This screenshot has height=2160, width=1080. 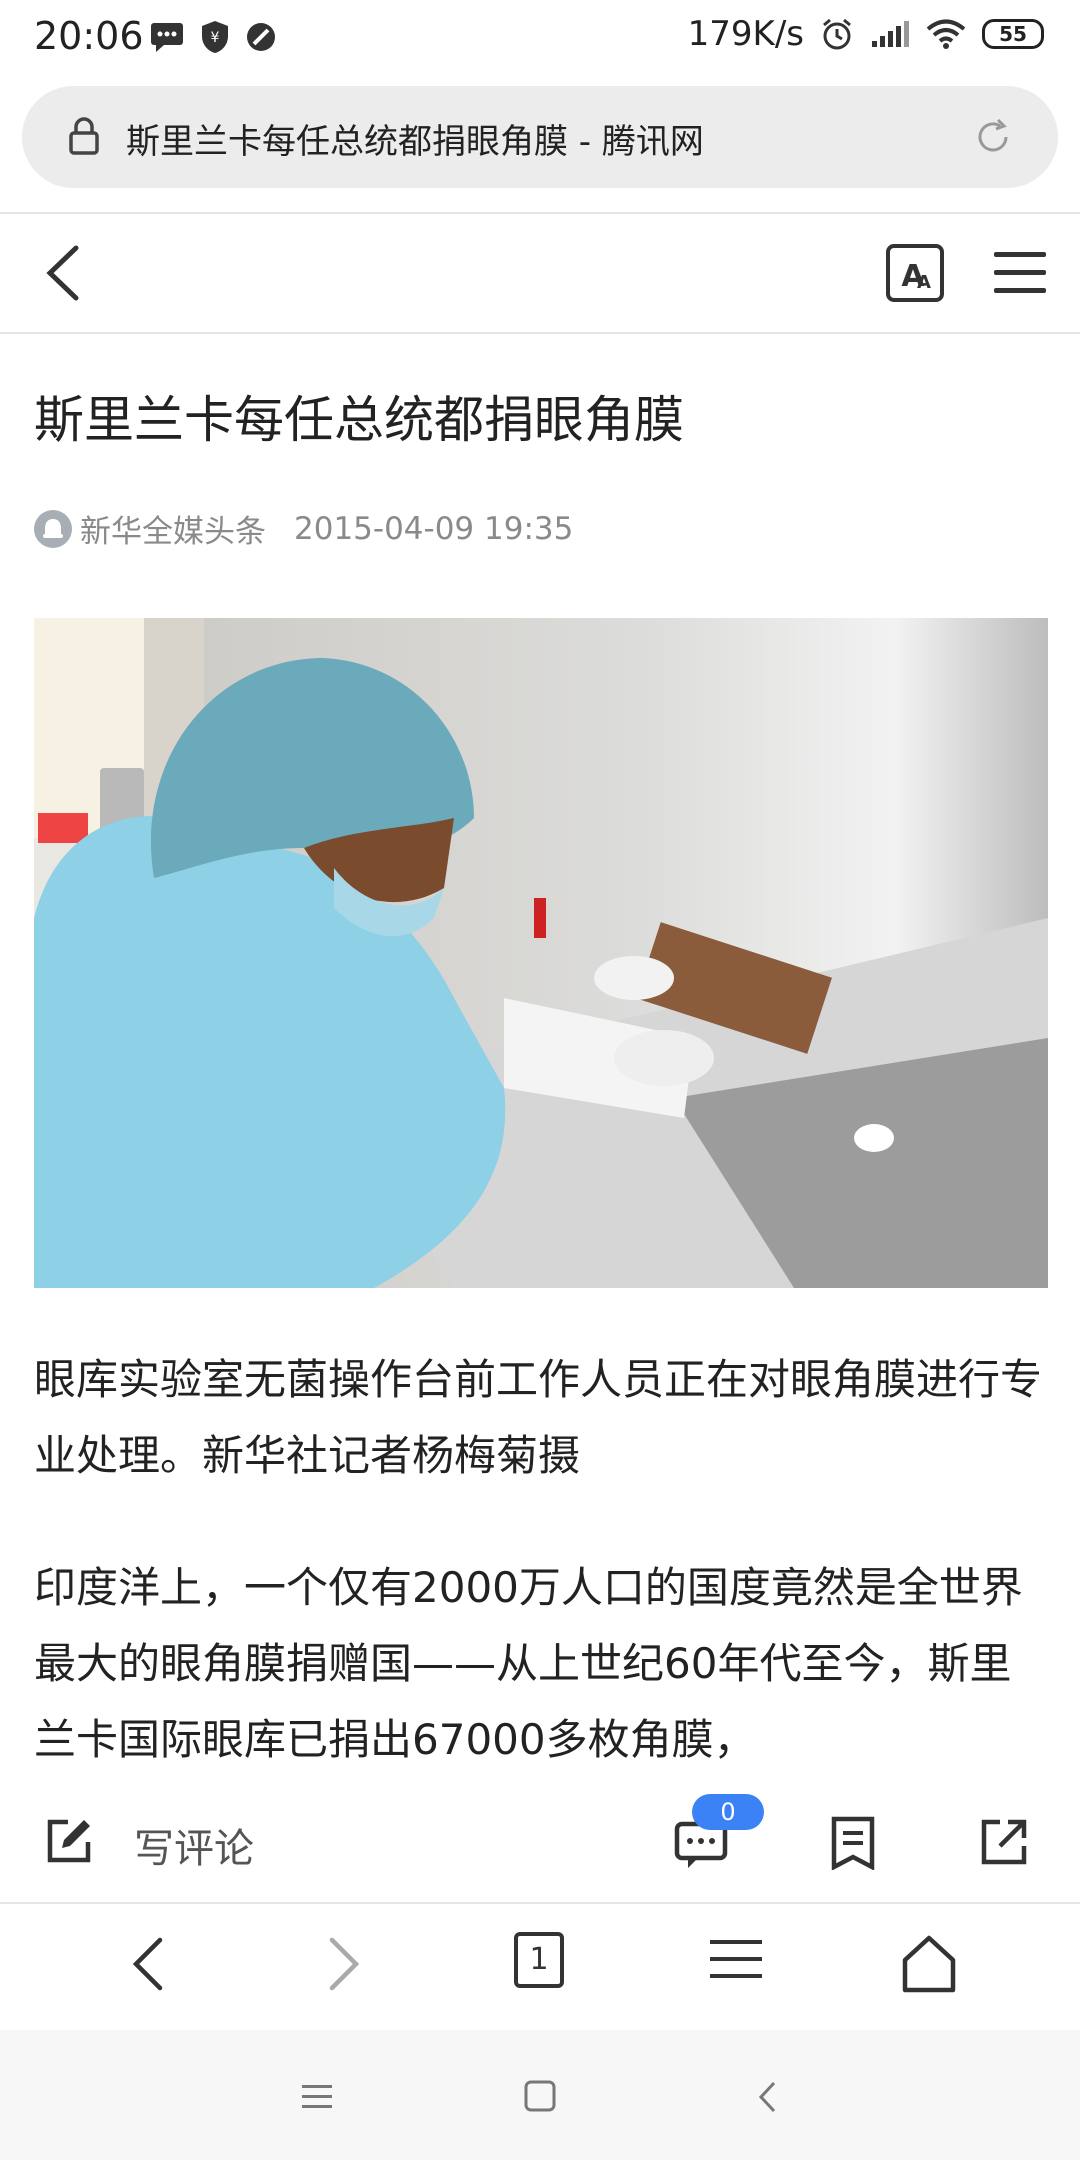 I want to click on lock-icon, so click(x=84, y=136).